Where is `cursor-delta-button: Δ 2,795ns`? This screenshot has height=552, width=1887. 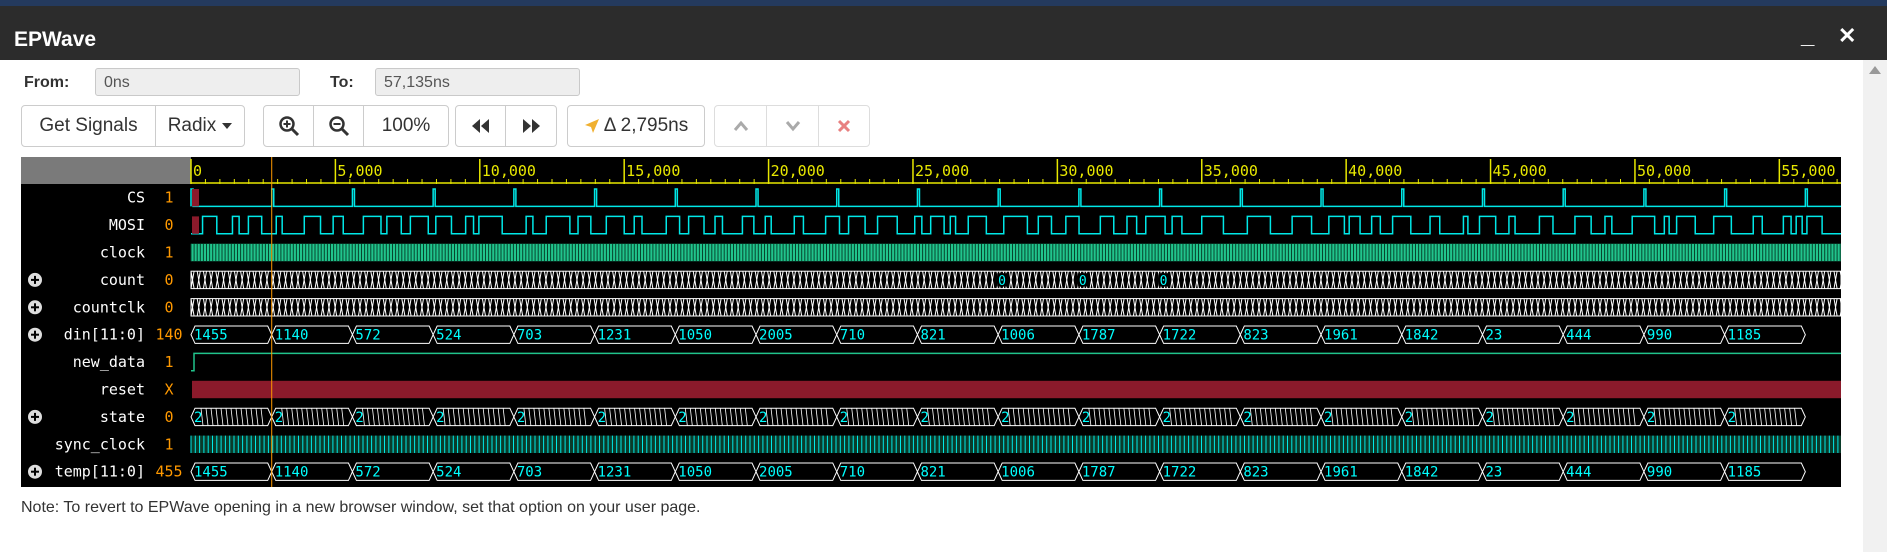 cursor-delta-button: Δ 2,795ns is located at coordinates (636, 126).